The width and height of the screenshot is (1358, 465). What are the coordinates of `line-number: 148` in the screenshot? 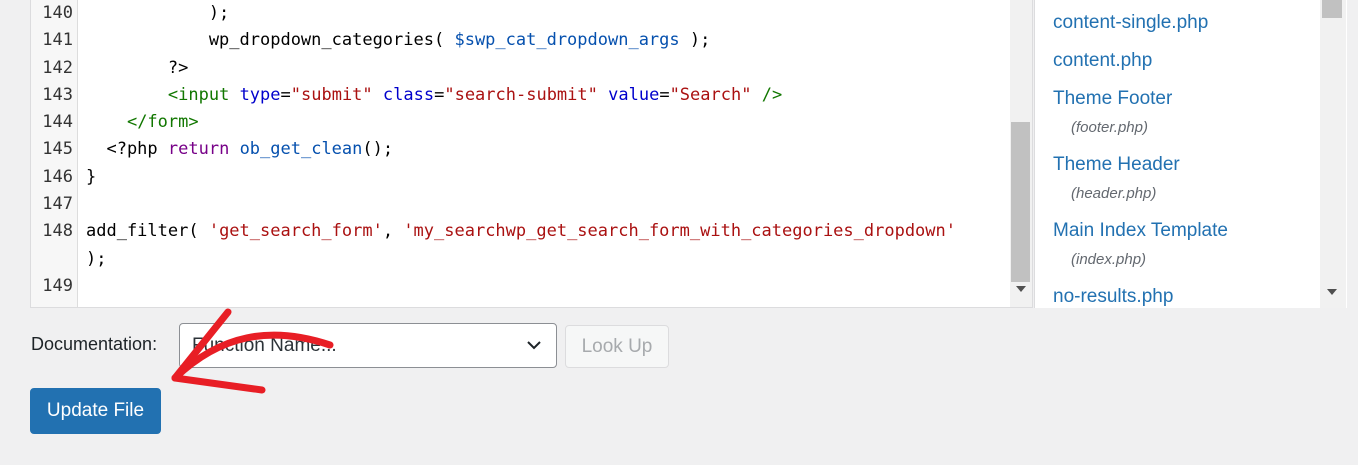 It's located at (57, 231).